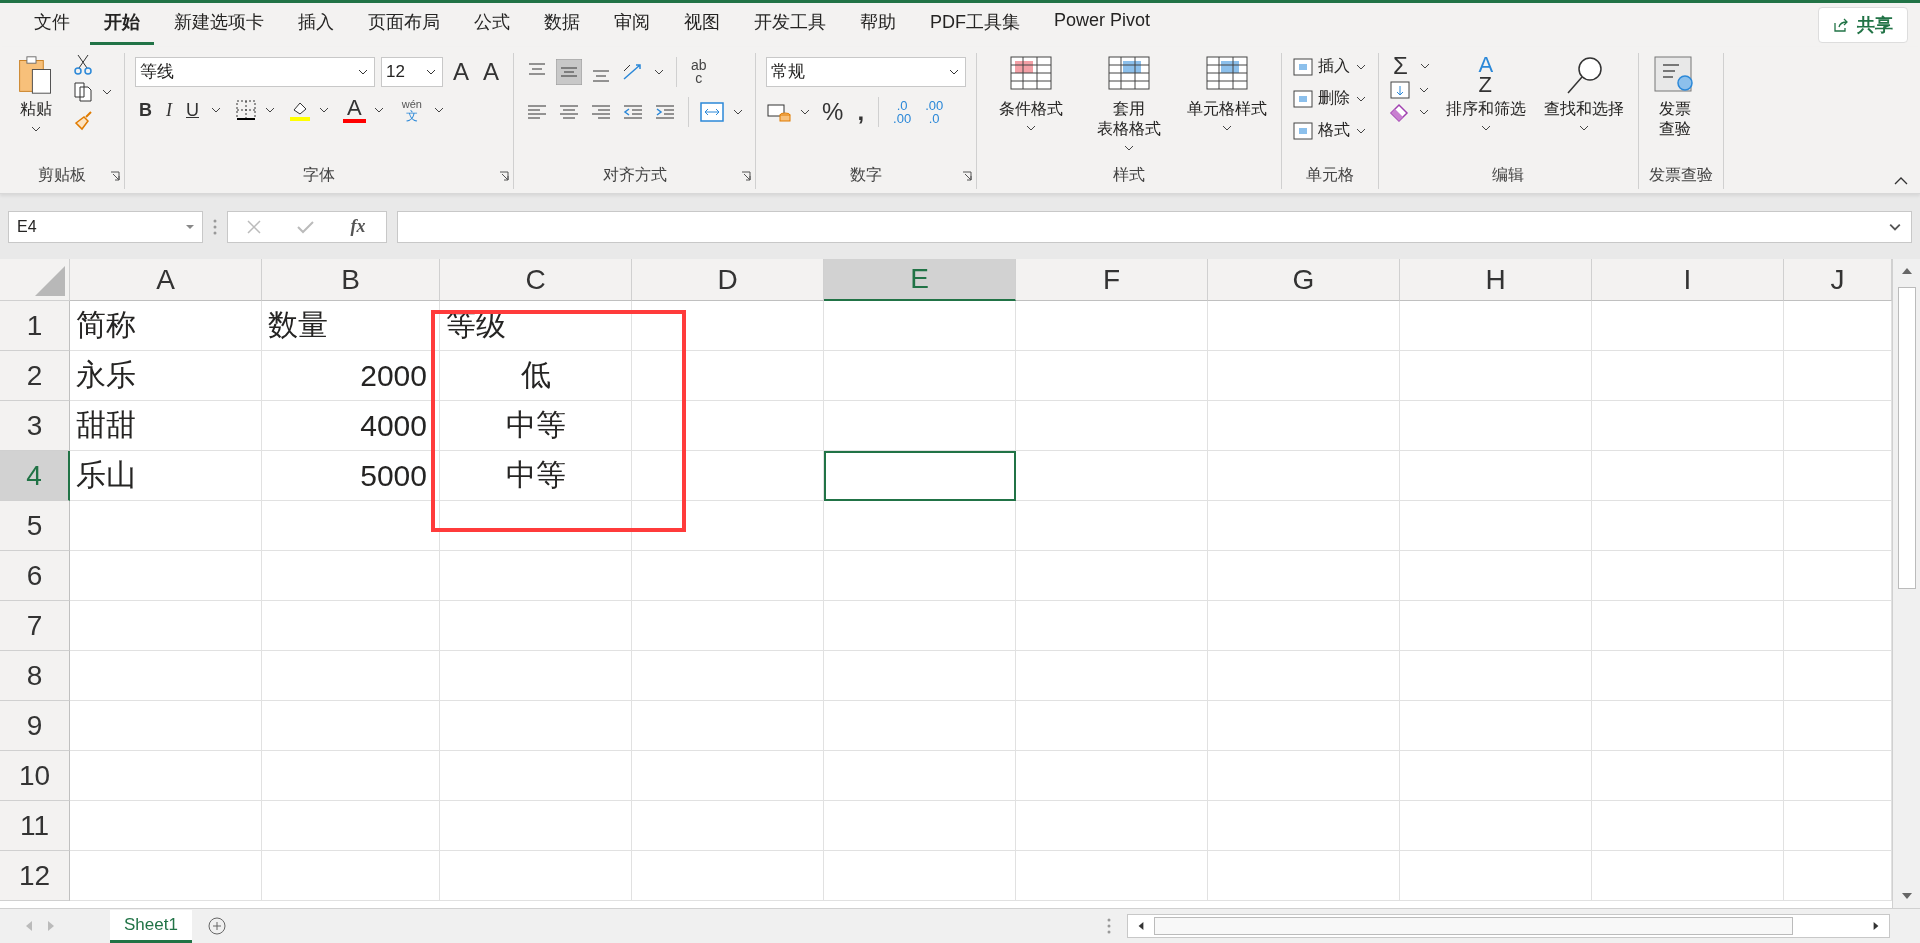 This screenshot has width=1920, height=943. I want to click on next-sheet-icon, so click(51, 926).